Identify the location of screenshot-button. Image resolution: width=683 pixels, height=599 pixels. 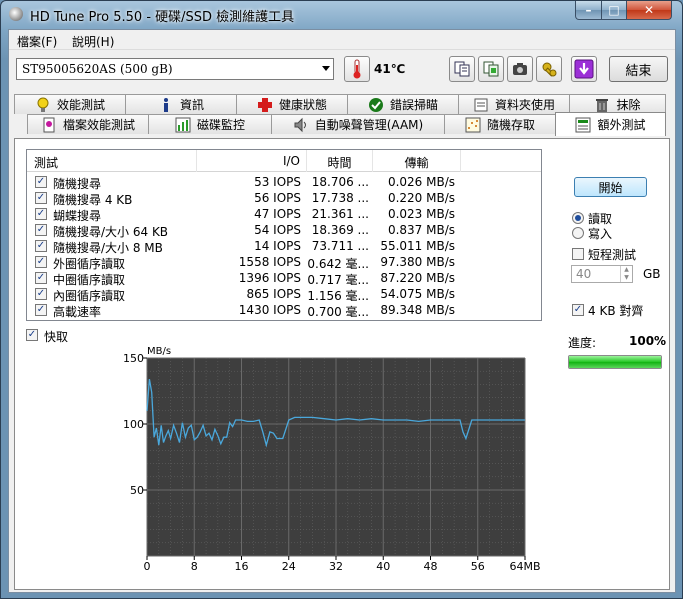
(520, 69).